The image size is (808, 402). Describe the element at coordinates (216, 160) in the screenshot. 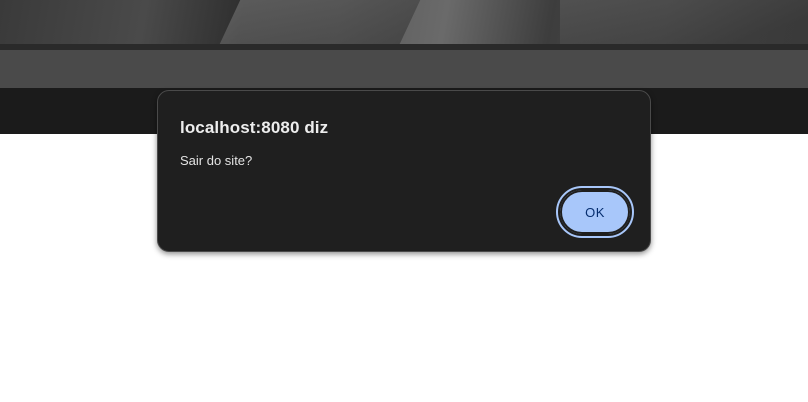

I see `dialog-message: Sair do site?` at that location.